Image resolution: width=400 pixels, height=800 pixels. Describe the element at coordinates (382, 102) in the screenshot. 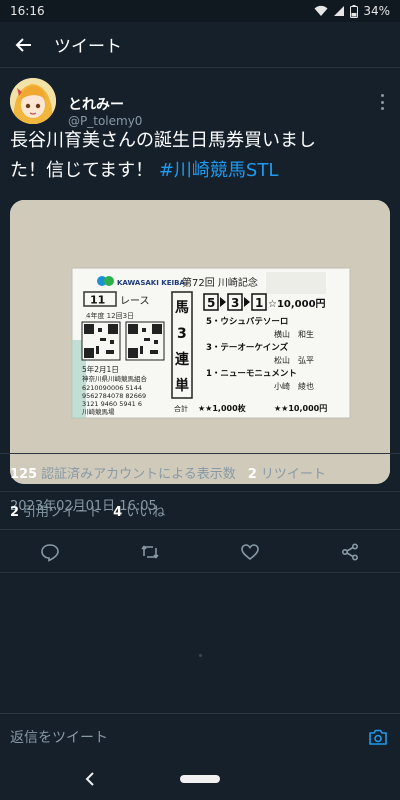

I see `more-vertical-icon` at that location.